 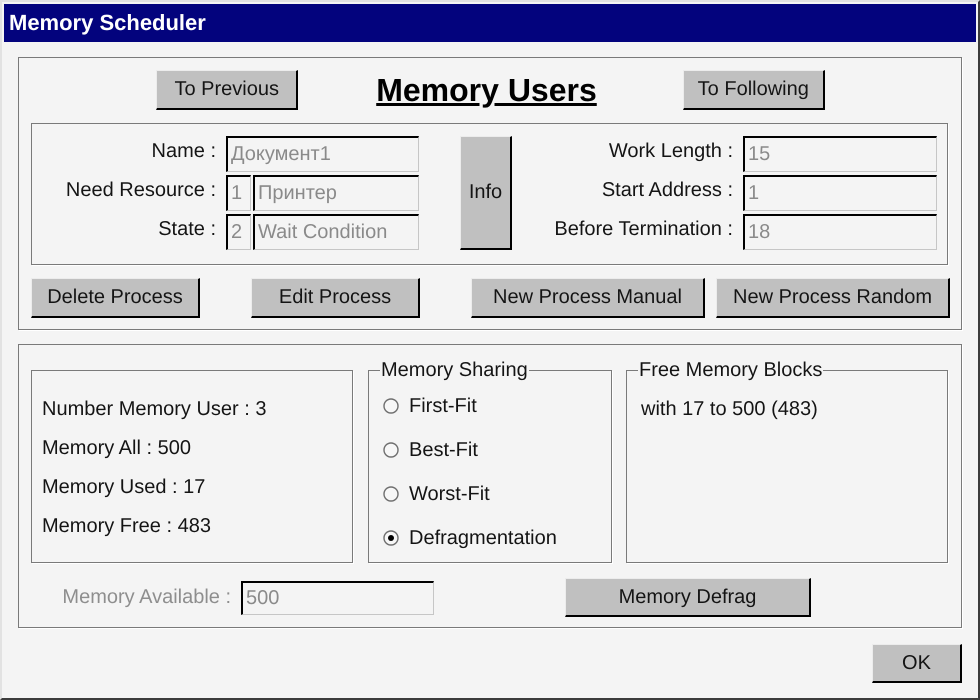 I want to click on stat-text: Memory All : 500, so click(x=117, y=448).